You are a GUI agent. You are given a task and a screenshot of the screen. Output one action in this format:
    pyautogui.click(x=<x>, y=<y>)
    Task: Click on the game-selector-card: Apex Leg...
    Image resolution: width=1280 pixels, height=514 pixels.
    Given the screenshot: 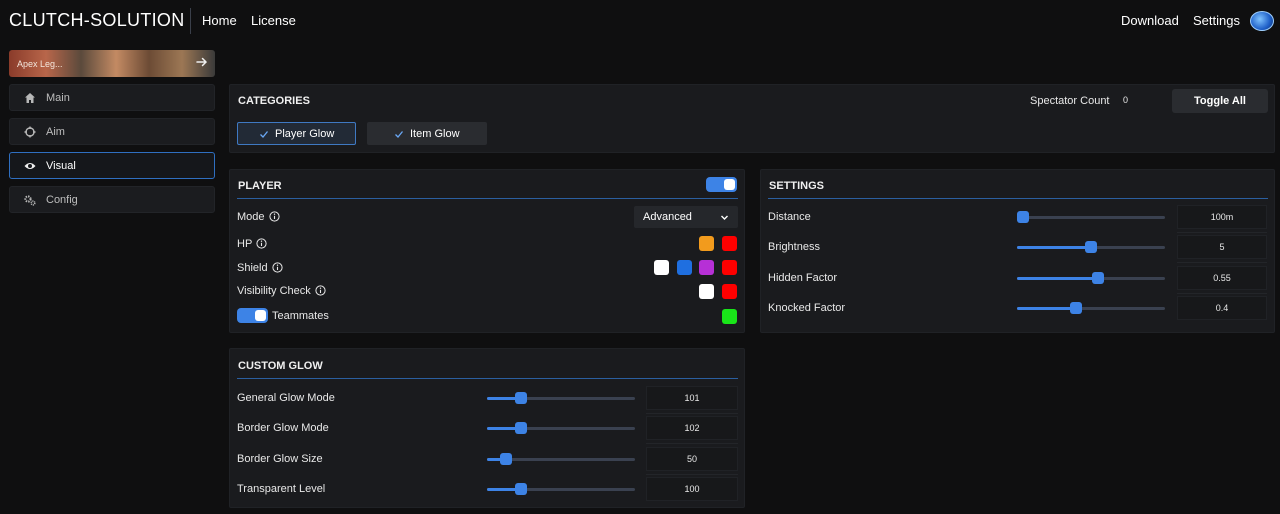 What is the action you would take?
    pyautogui.click(x=112, y=63)
    